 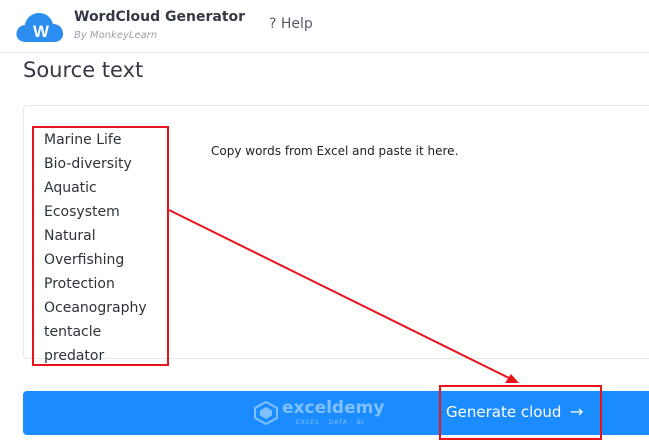 I want to click on generate-button-highlight, so click(x=520, y=412).